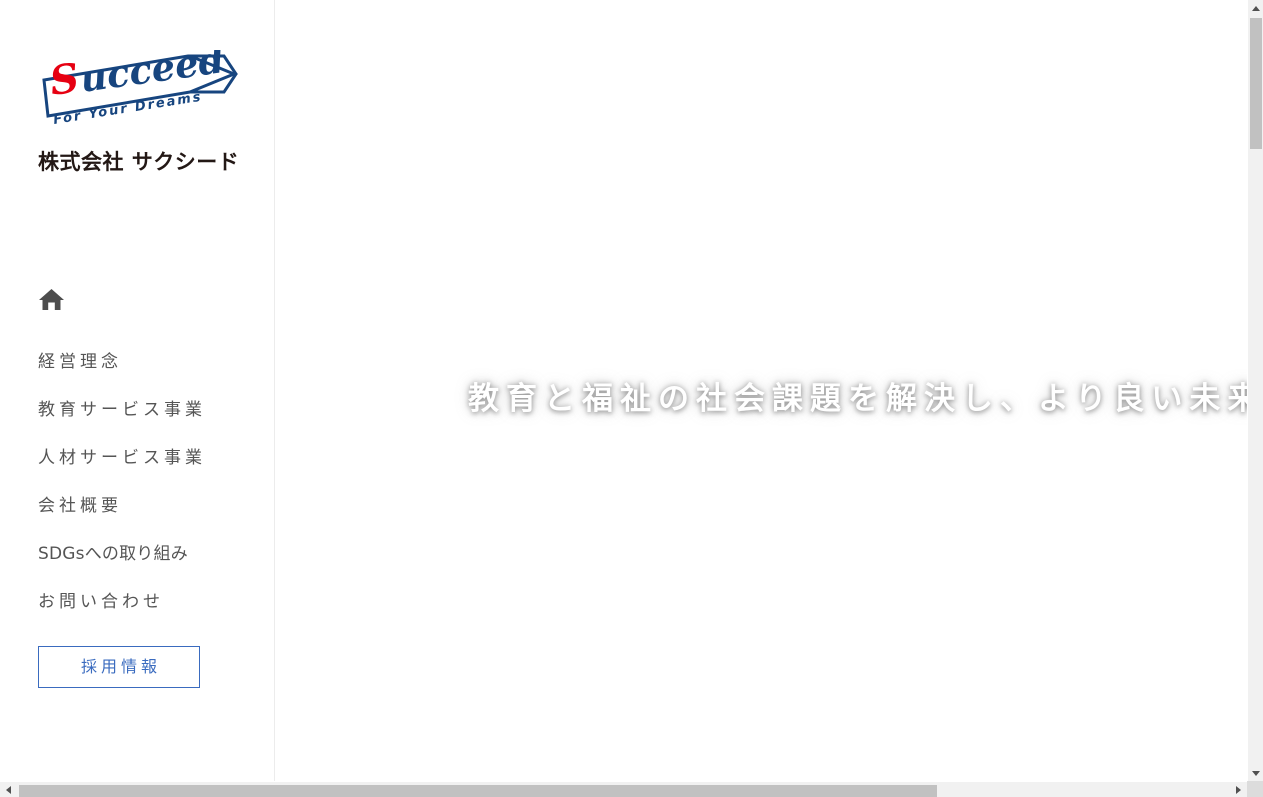 This screenshot has width=1263, height=797. Describe the element at coordinates (478, 791) in the screenshot. I see `horizontal-scrollbar-thumb` at that location.